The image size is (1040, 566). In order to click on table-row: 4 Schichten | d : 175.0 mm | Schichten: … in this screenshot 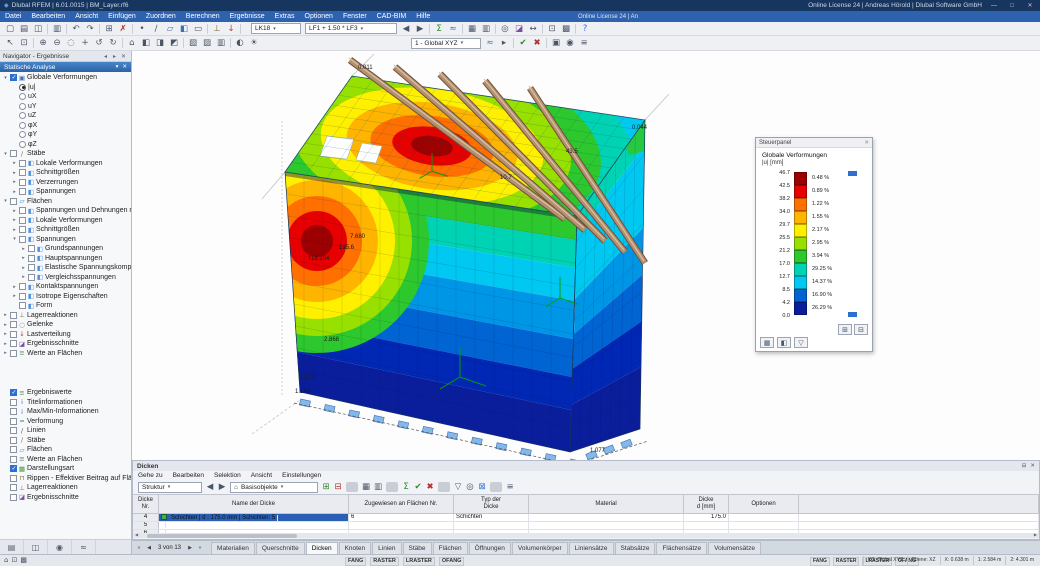, I will do `click(586, 518)`.